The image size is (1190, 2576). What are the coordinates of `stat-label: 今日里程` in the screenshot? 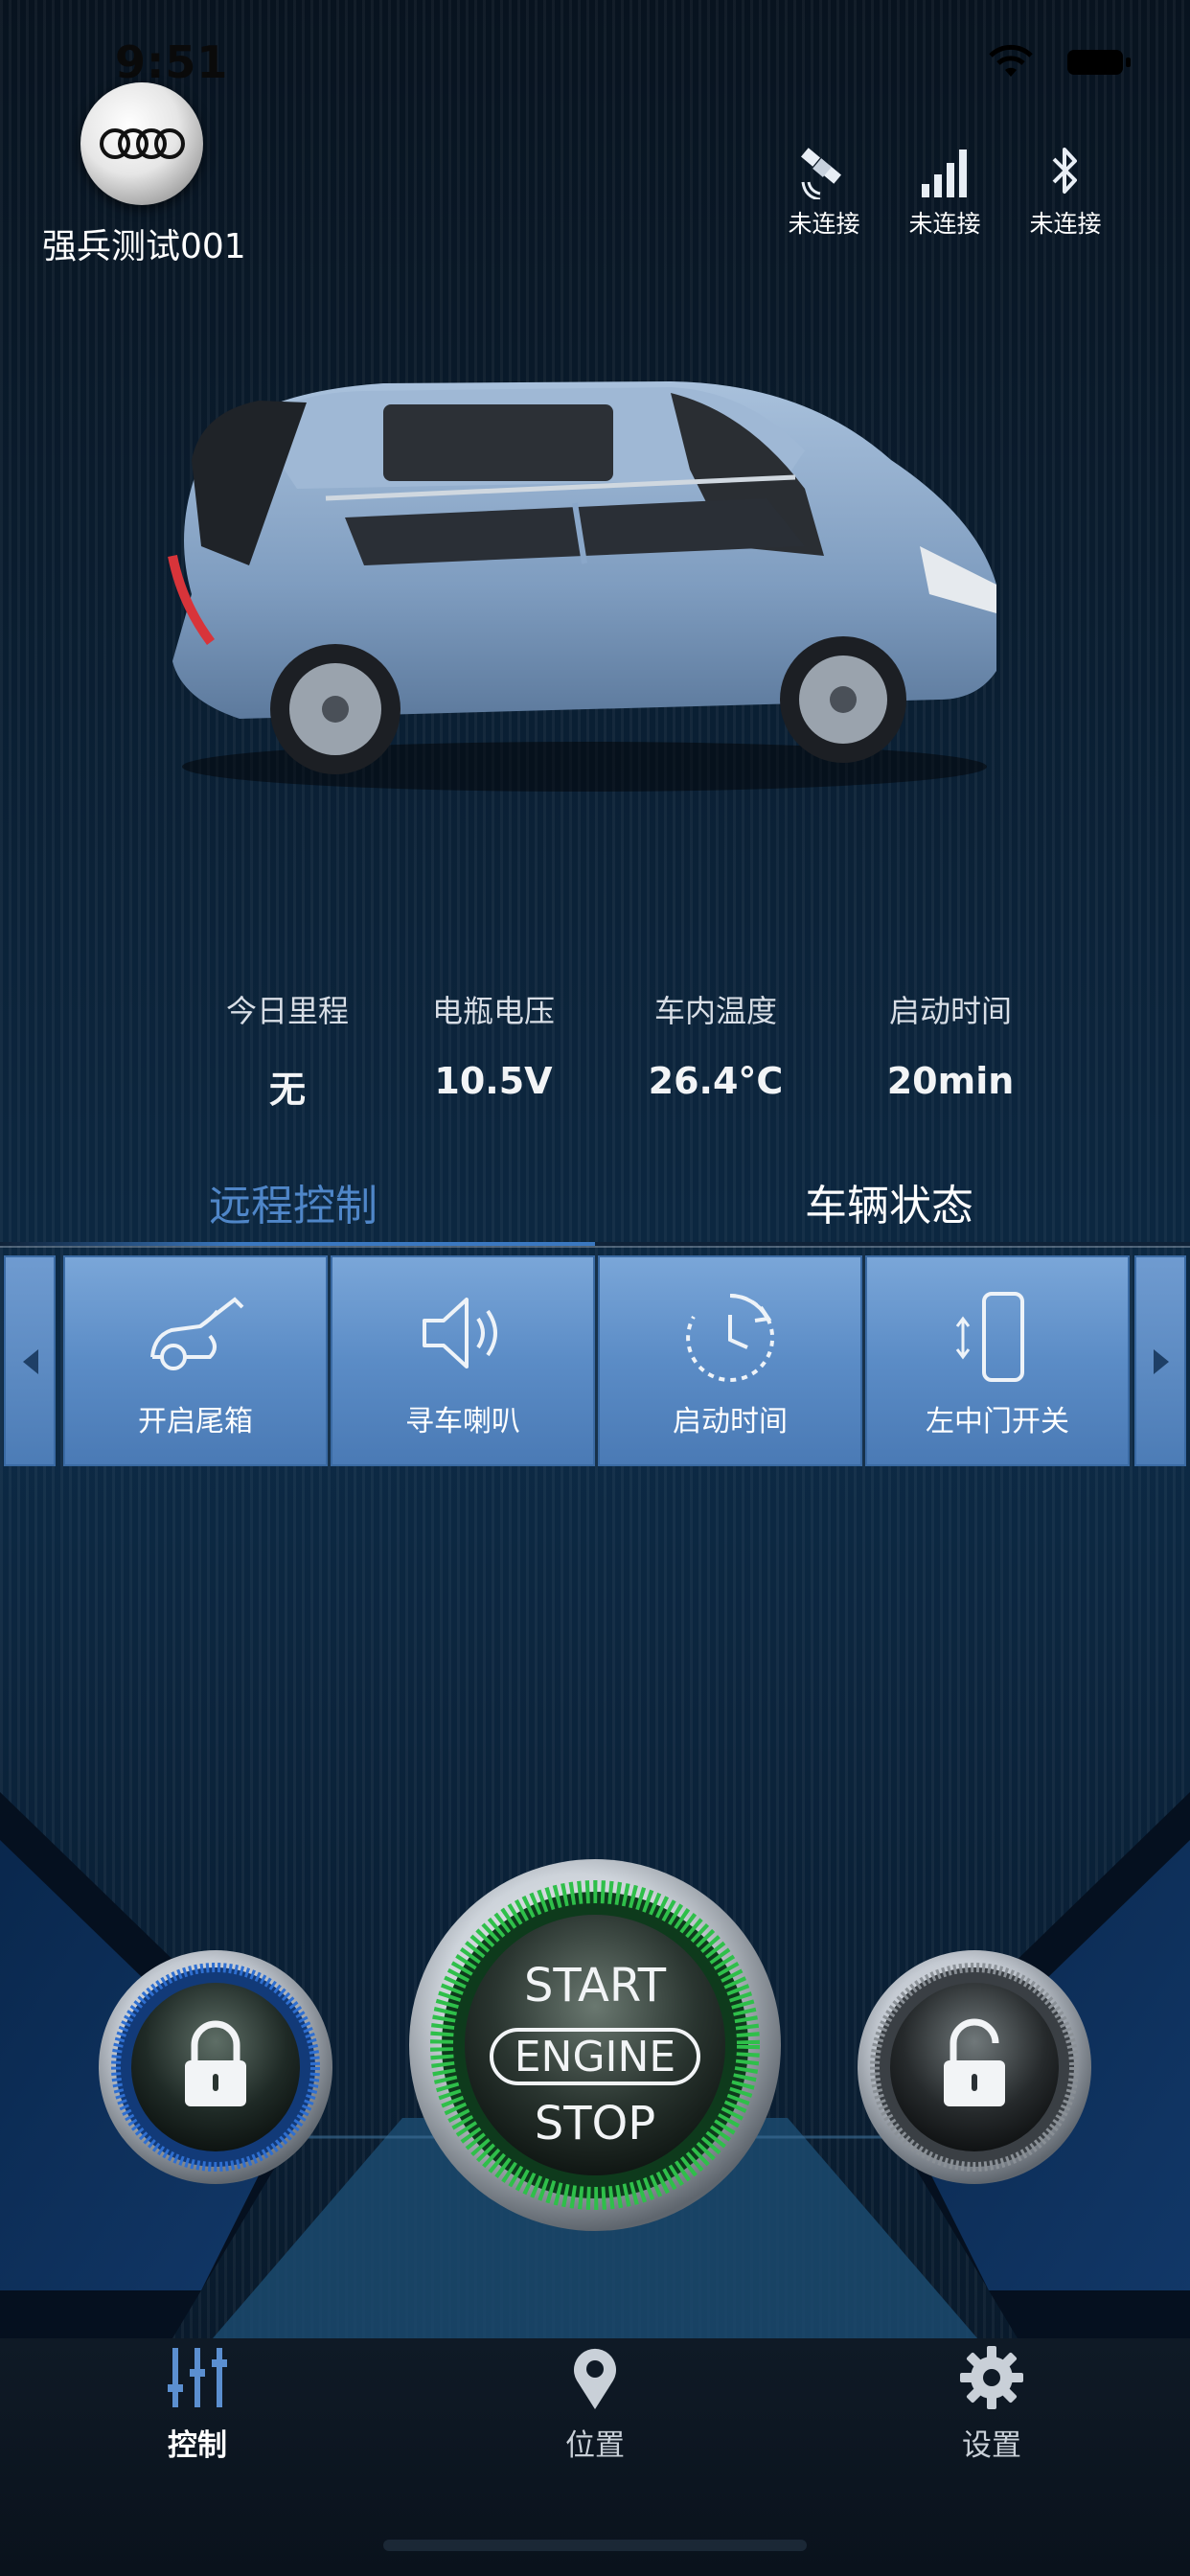 It's located at (287, 1011).